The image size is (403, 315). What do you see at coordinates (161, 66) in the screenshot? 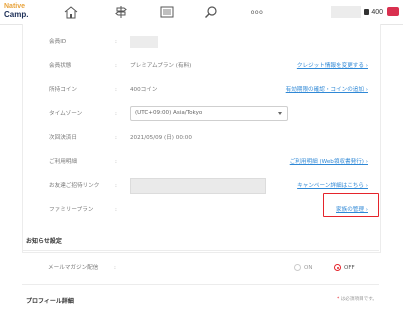
I see `member-status-value: プレミアムプラン (有料)` at bounding box center [161, 66].